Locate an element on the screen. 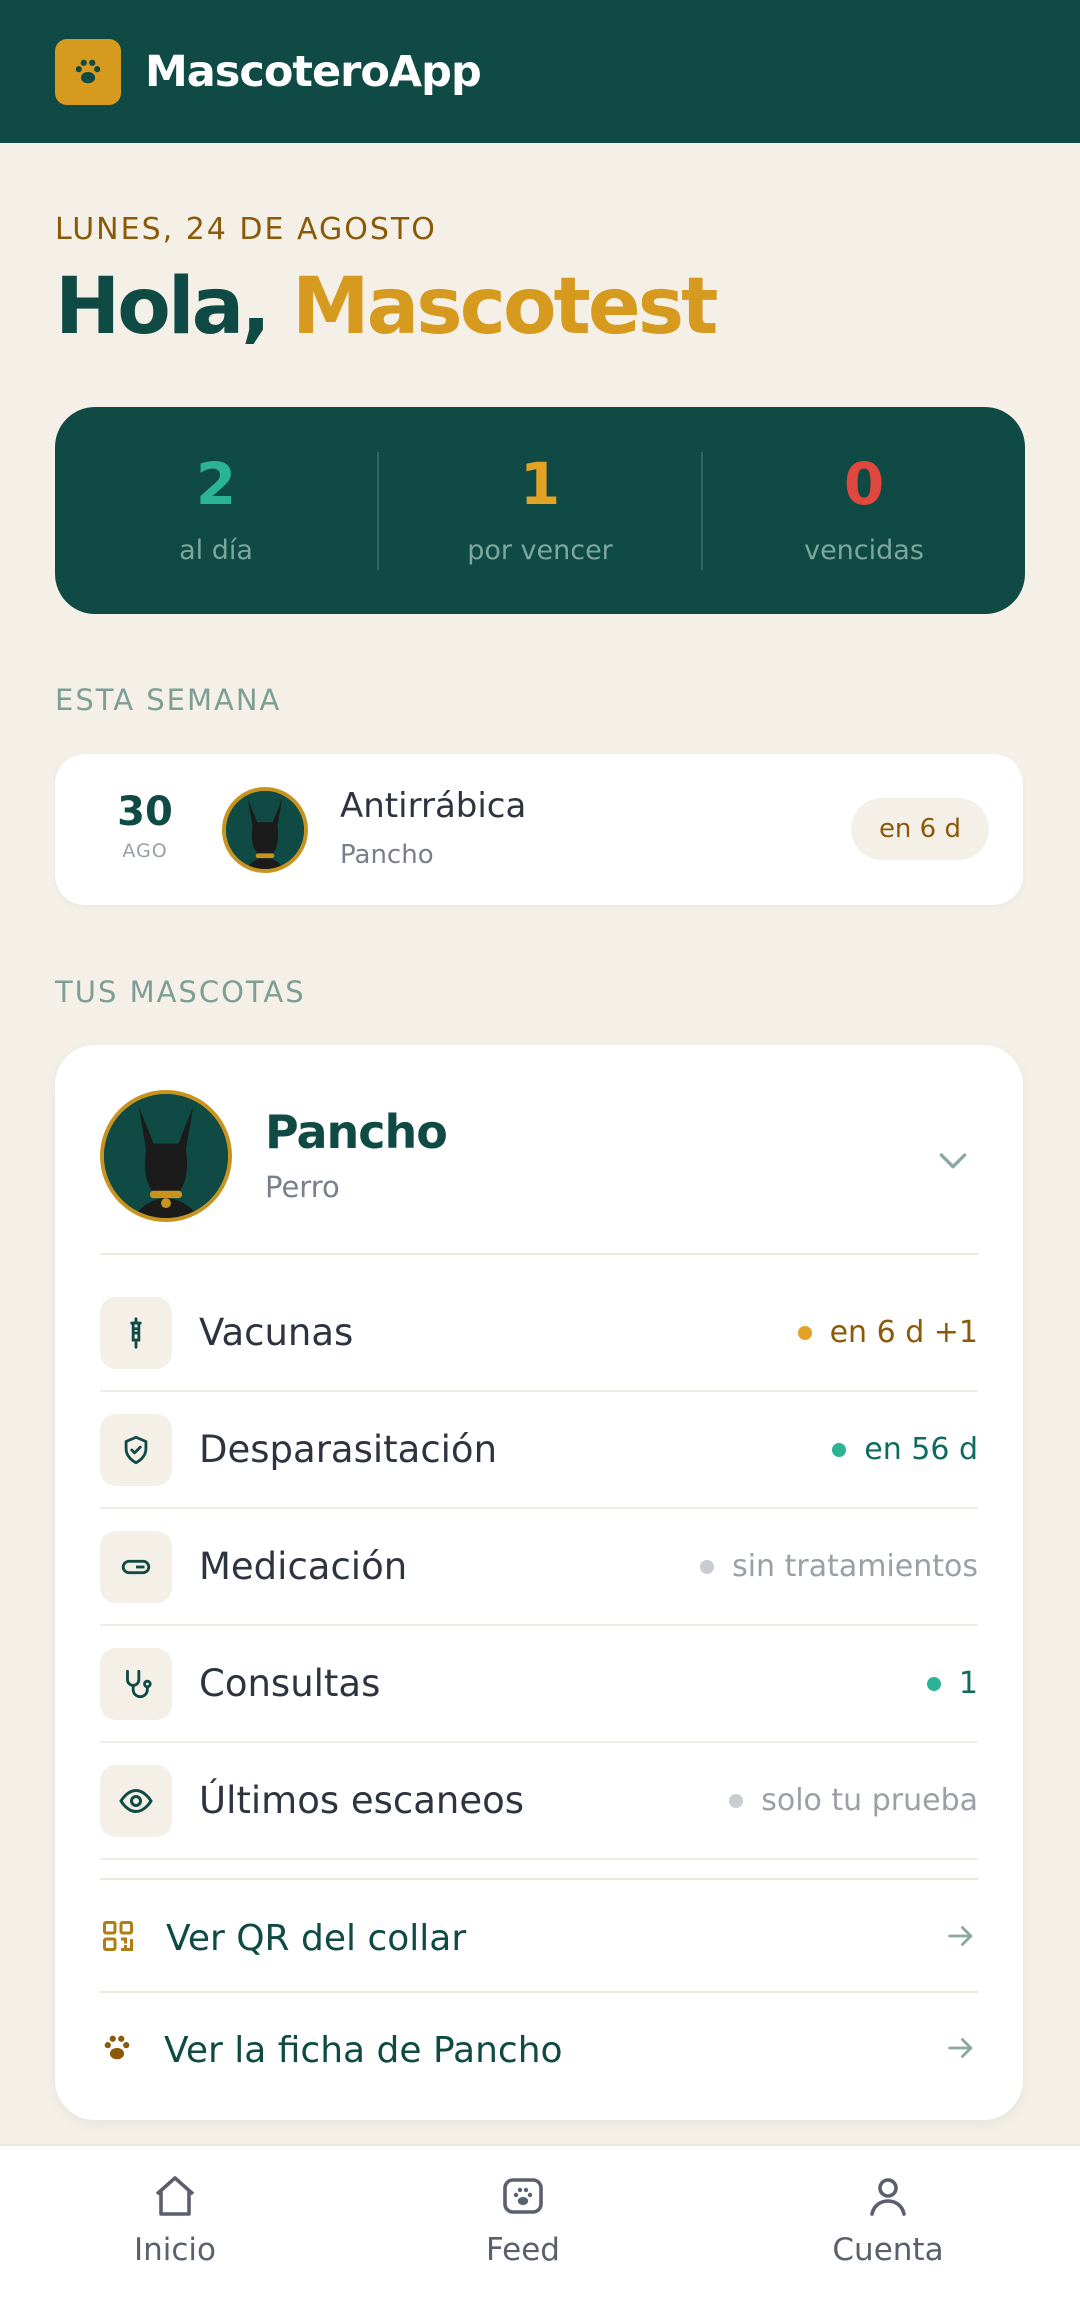 The width and height of the screenshot is (1080, 2298). nav-label: Feed is located at coordinates (523, 2250).